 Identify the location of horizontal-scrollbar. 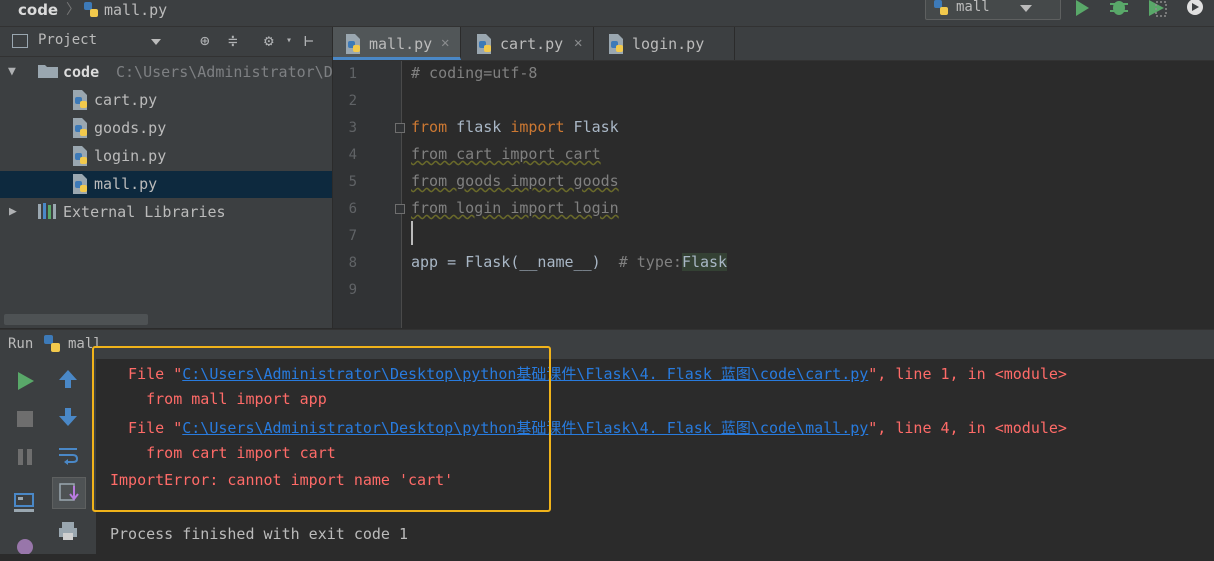
(76, 319).